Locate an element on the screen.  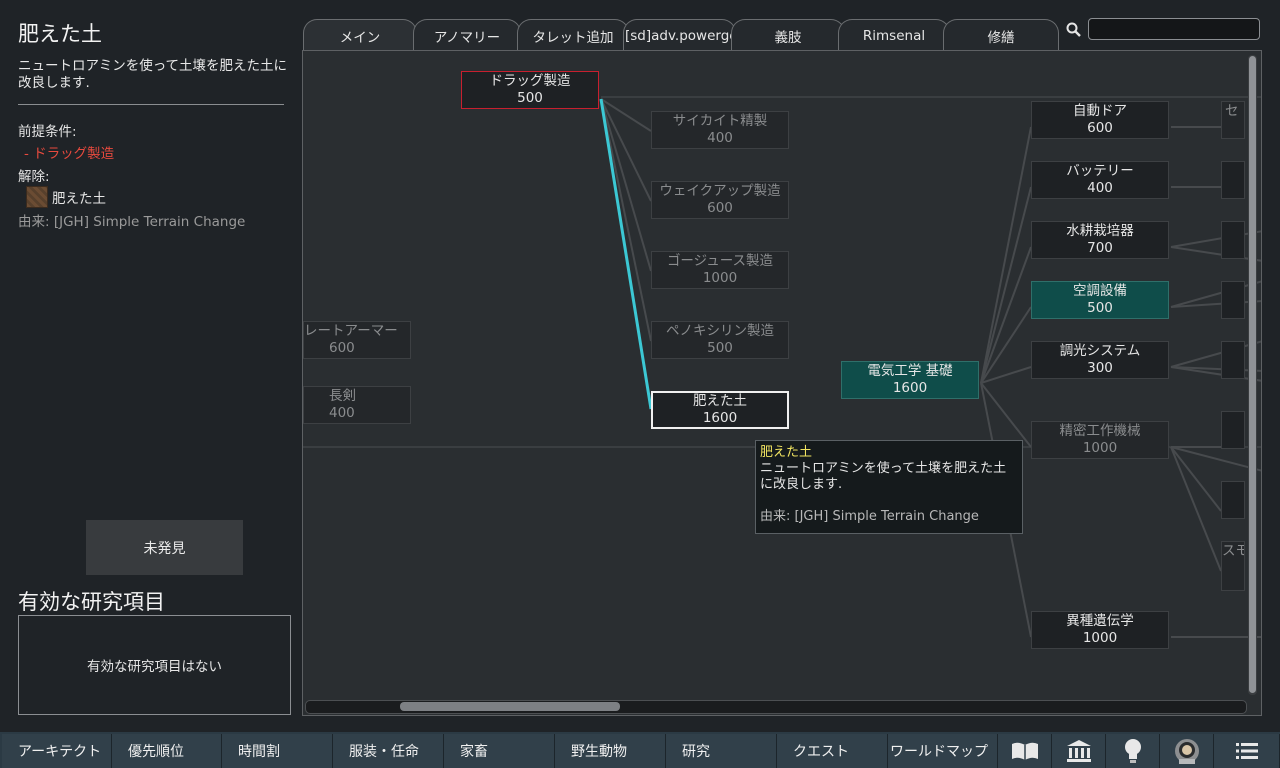
tooltip-description: ニュートロアミンを使って土壌を肥えた土に改良します. is located at coordinates (883, 476).